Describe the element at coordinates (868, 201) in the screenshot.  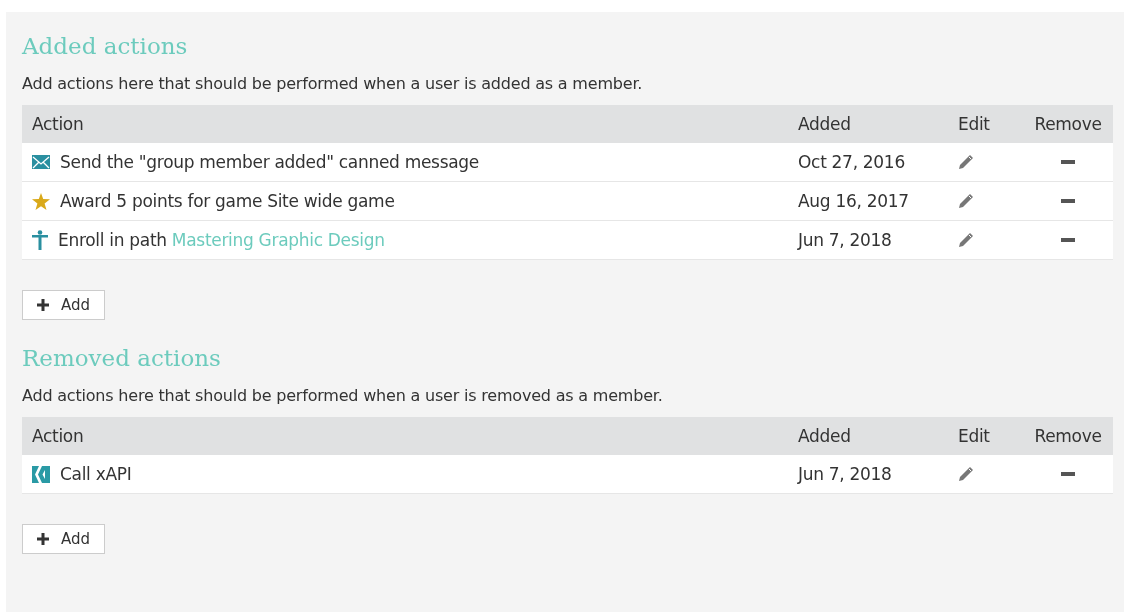
I see `date-cell: Aug 16, 2017` at that location.